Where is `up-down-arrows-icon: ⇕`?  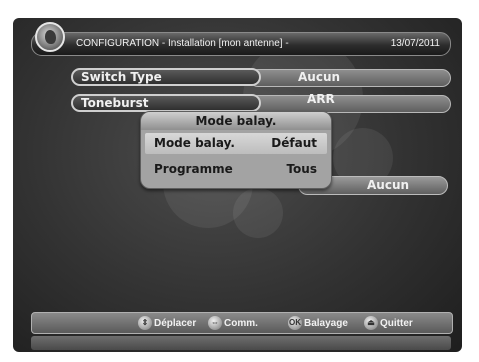
up-down-arrows-icon: ⇕ is located at coordinates (145, 323).